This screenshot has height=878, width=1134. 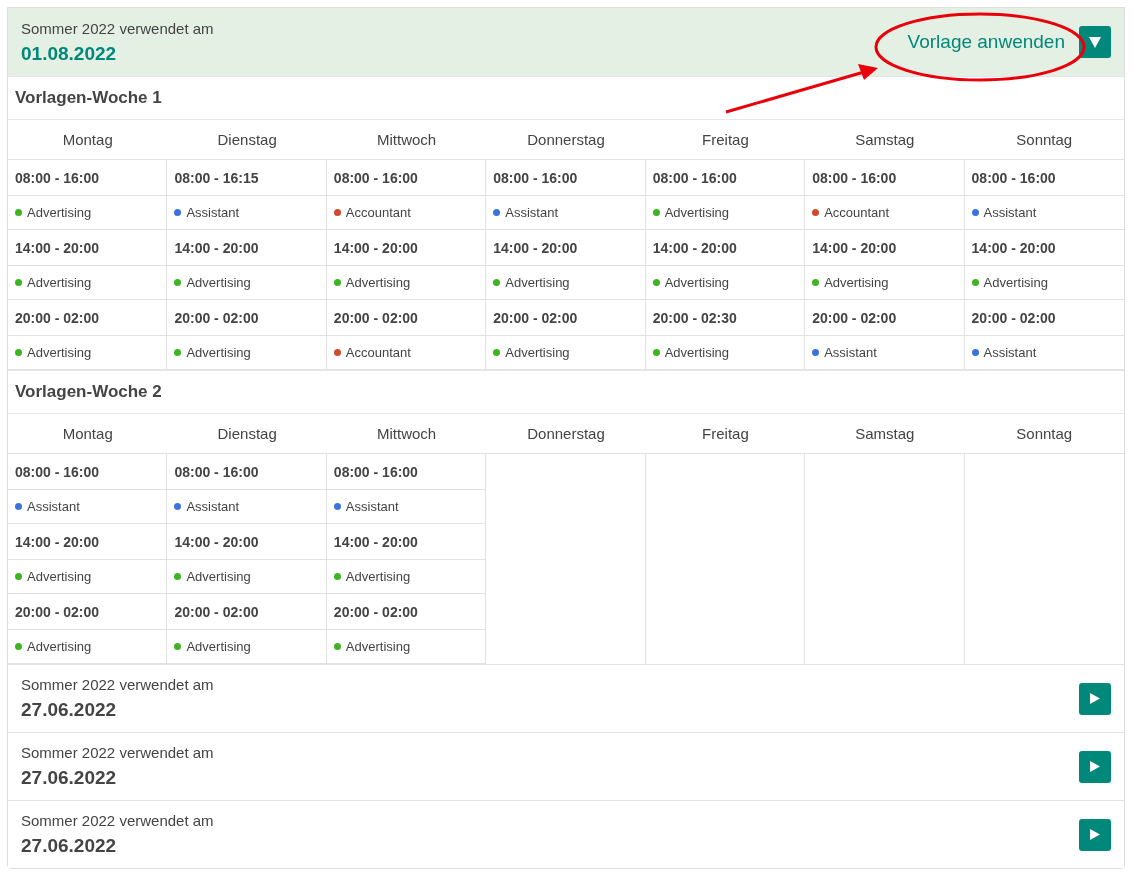 I want to click on apply-template-link: Vorlage anwenden, so click(x=986, y=42).